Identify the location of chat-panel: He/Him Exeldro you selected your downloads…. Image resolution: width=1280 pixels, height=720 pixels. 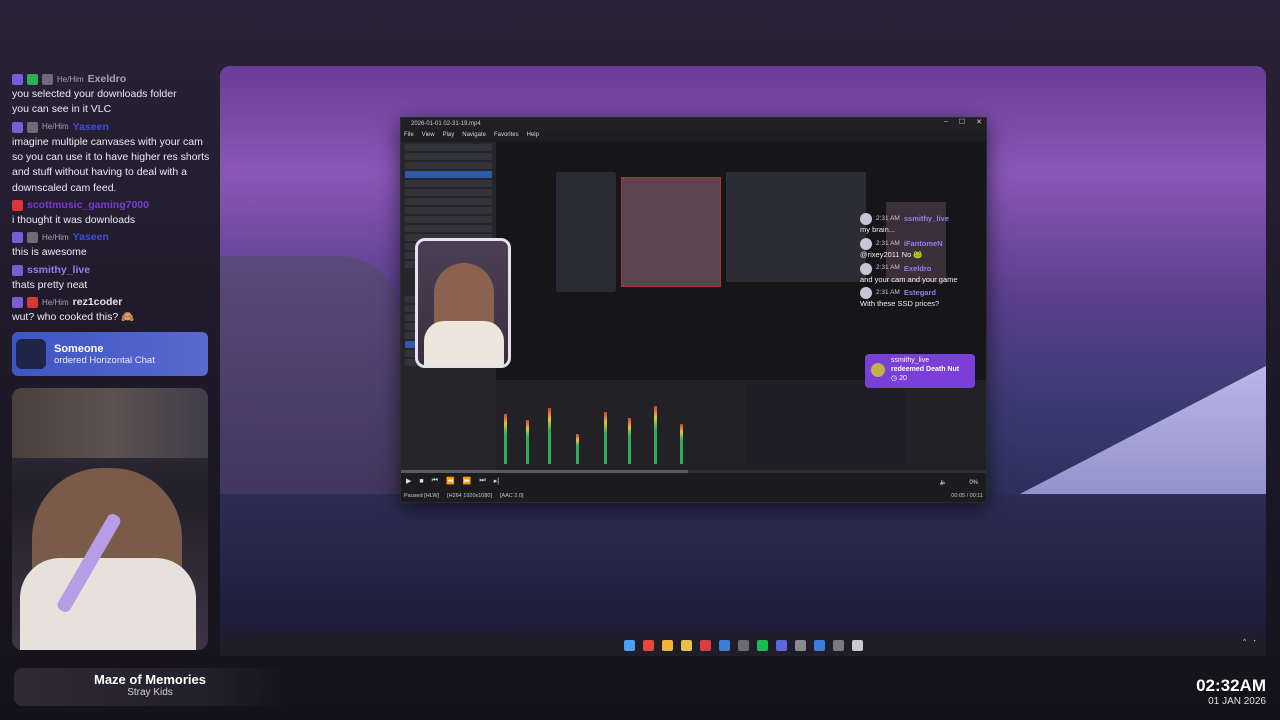
(112, 198).